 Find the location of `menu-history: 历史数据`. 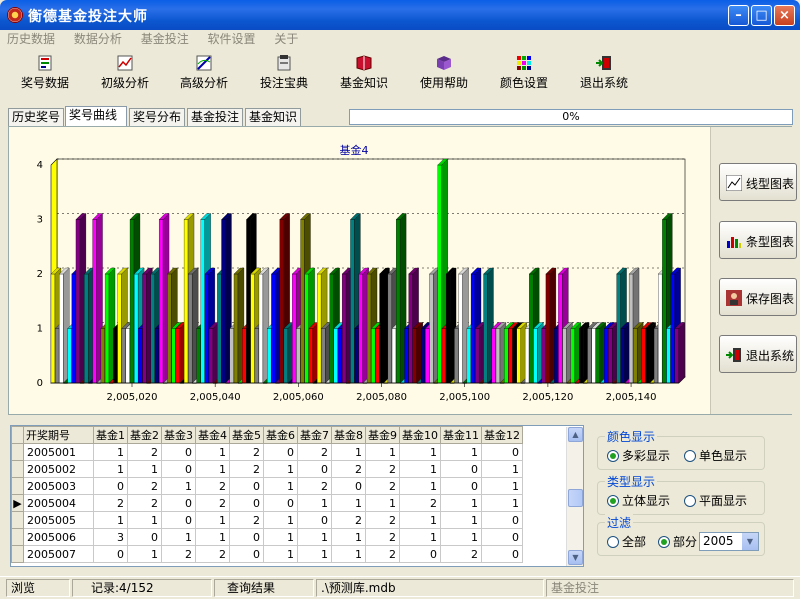

menu-history: 历史数据 is located at coordinates (31, 39).